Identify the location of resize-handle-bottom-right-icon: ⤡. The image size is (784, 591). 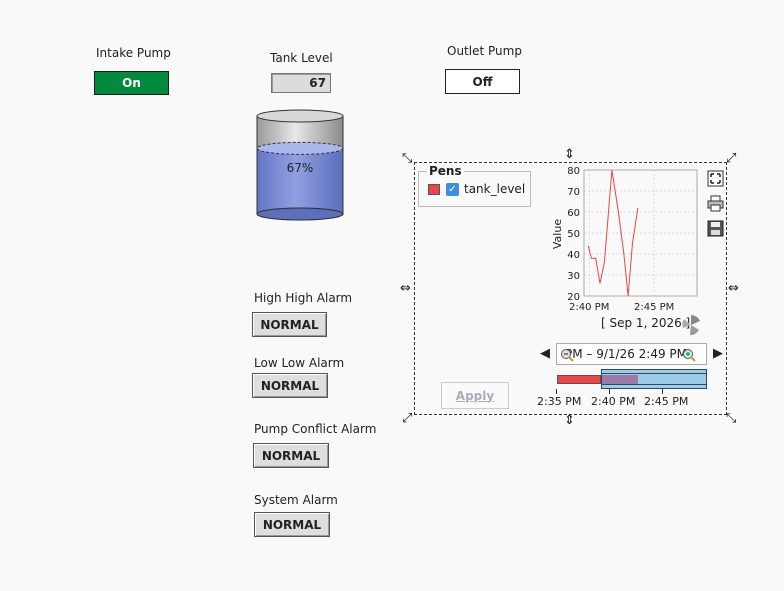
(731, 418).